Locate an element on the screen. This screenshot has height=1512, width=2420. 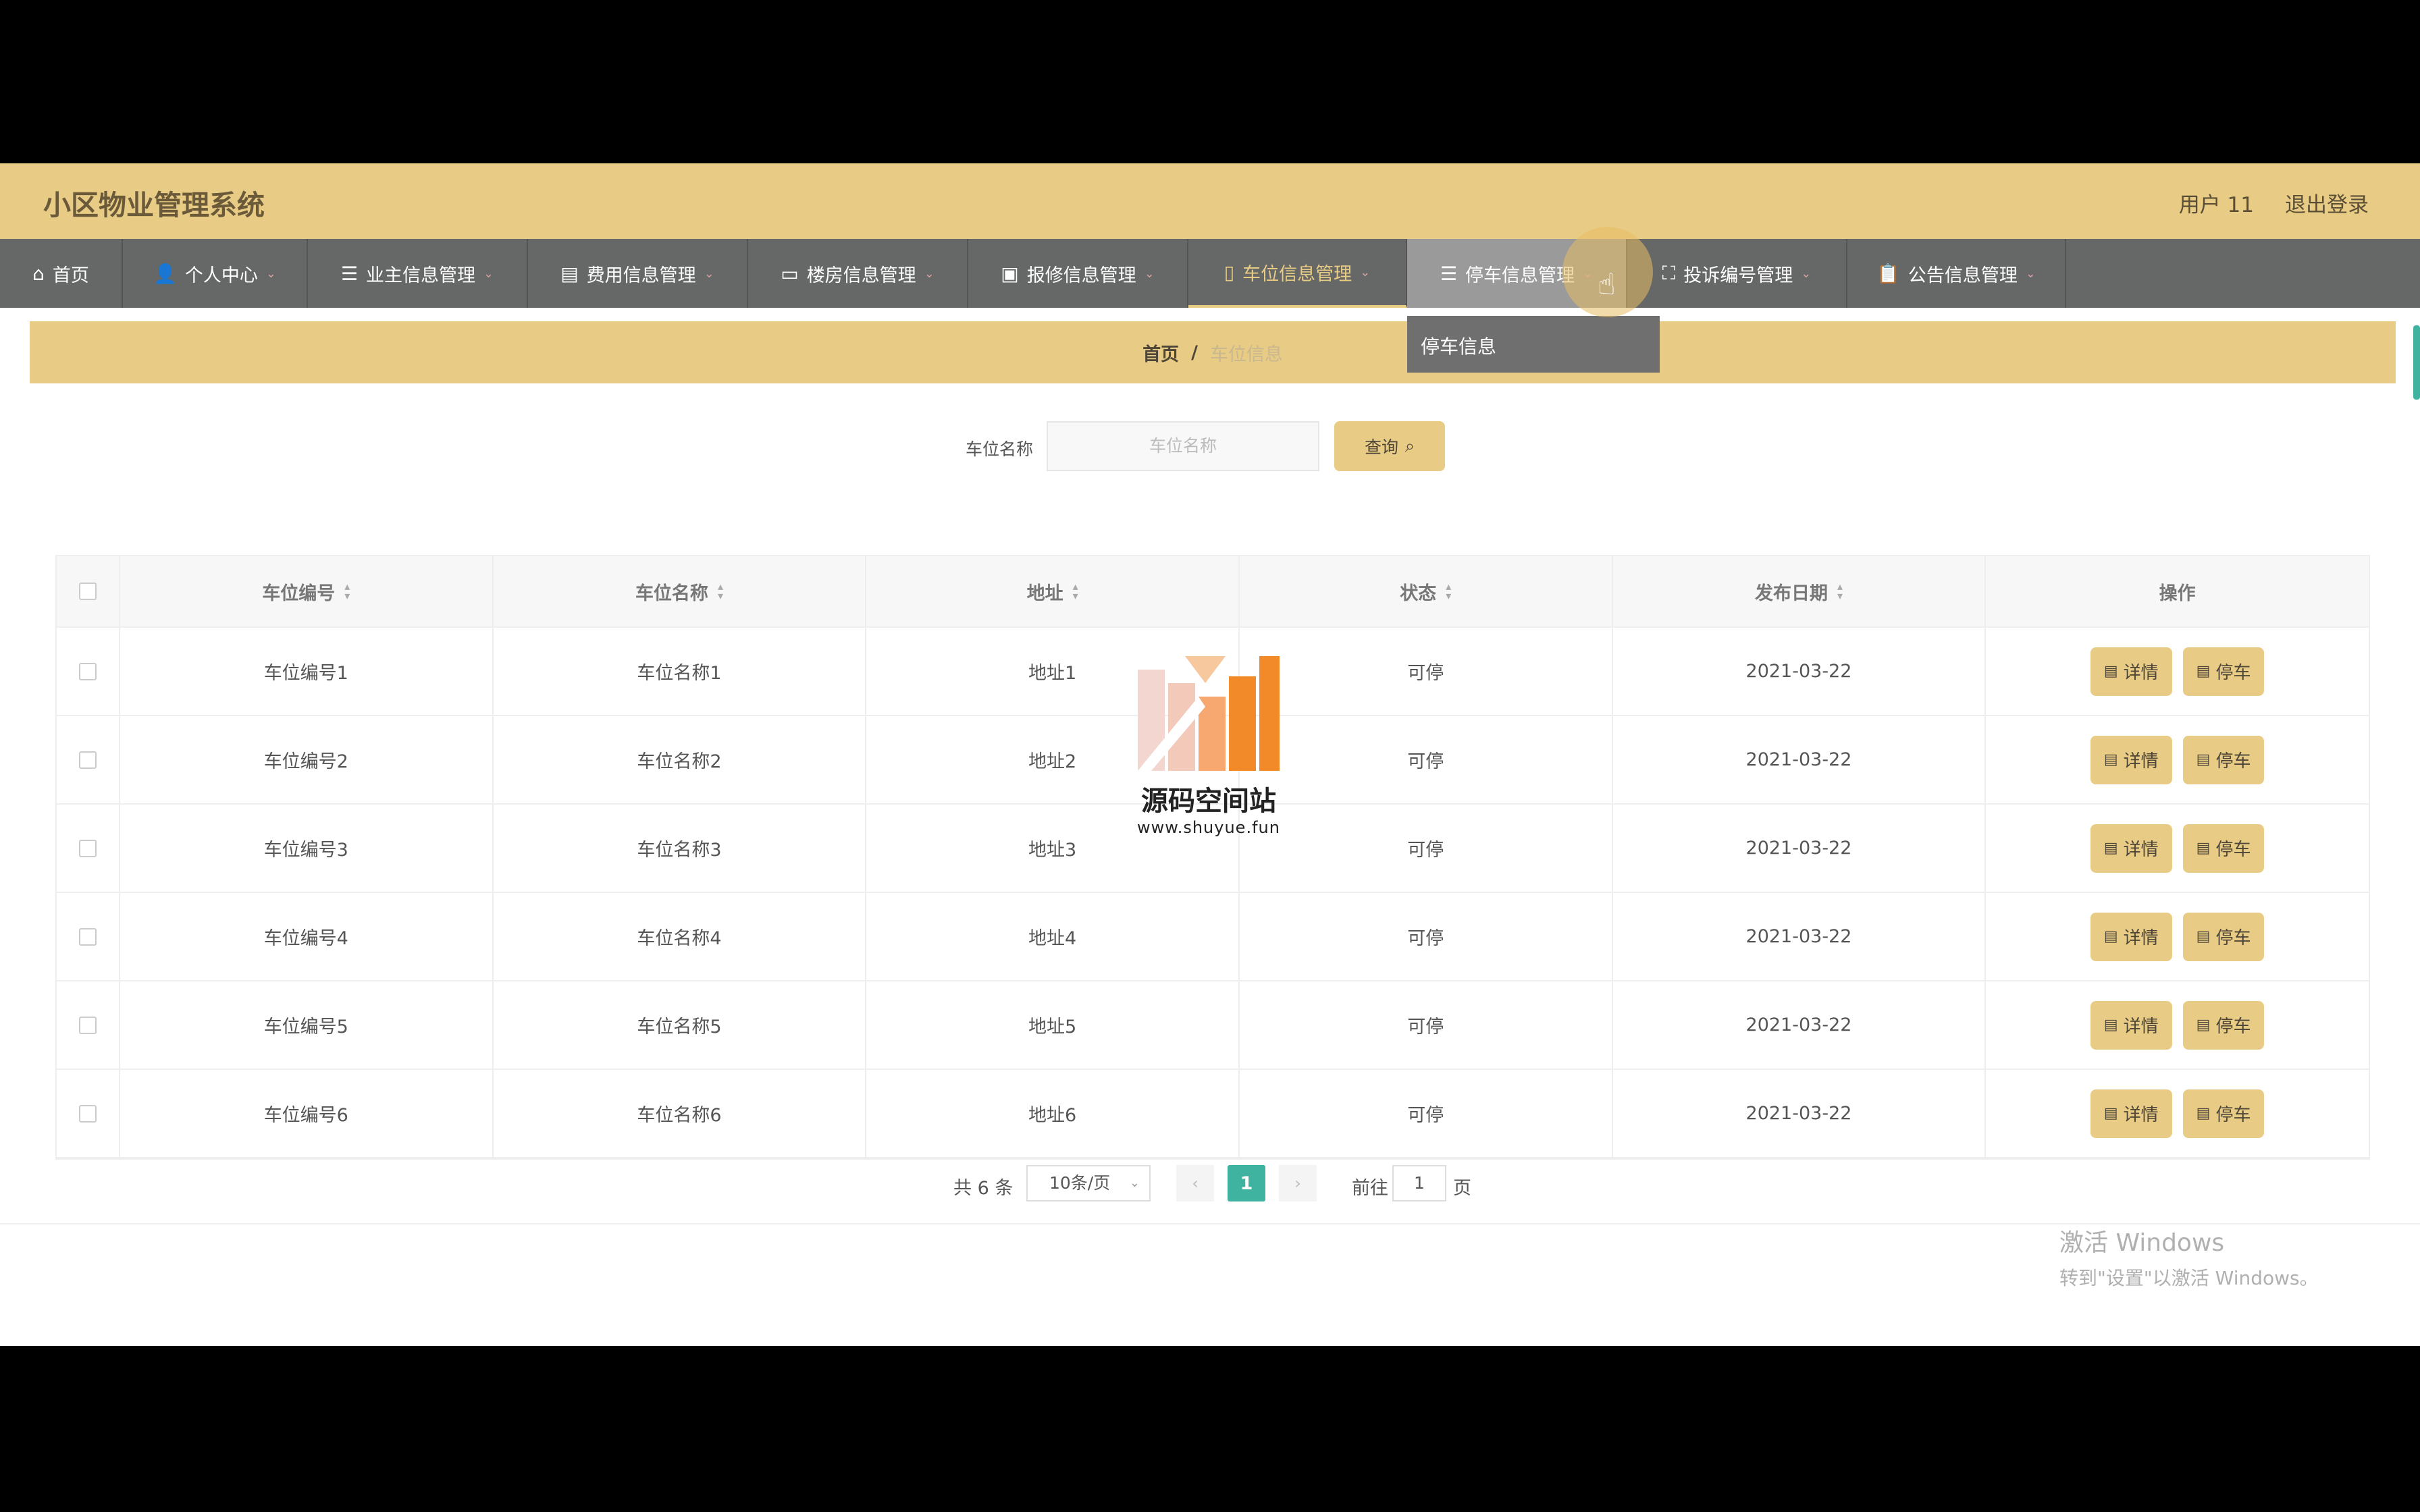
nav-item-notice-info: 📋 公告信息管理 ⌄ is located at coordinates (1956, 273).